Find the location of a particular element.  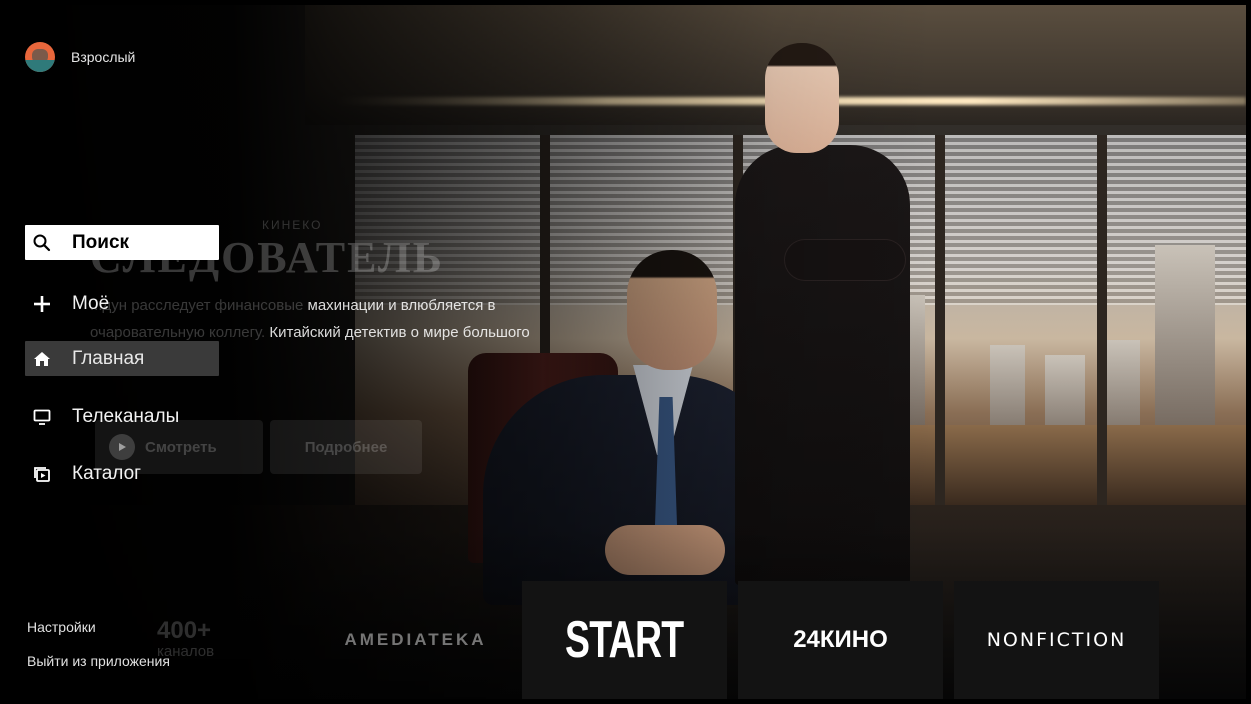

profile-switcher: Взрослый is located at coordinates (80, 57).